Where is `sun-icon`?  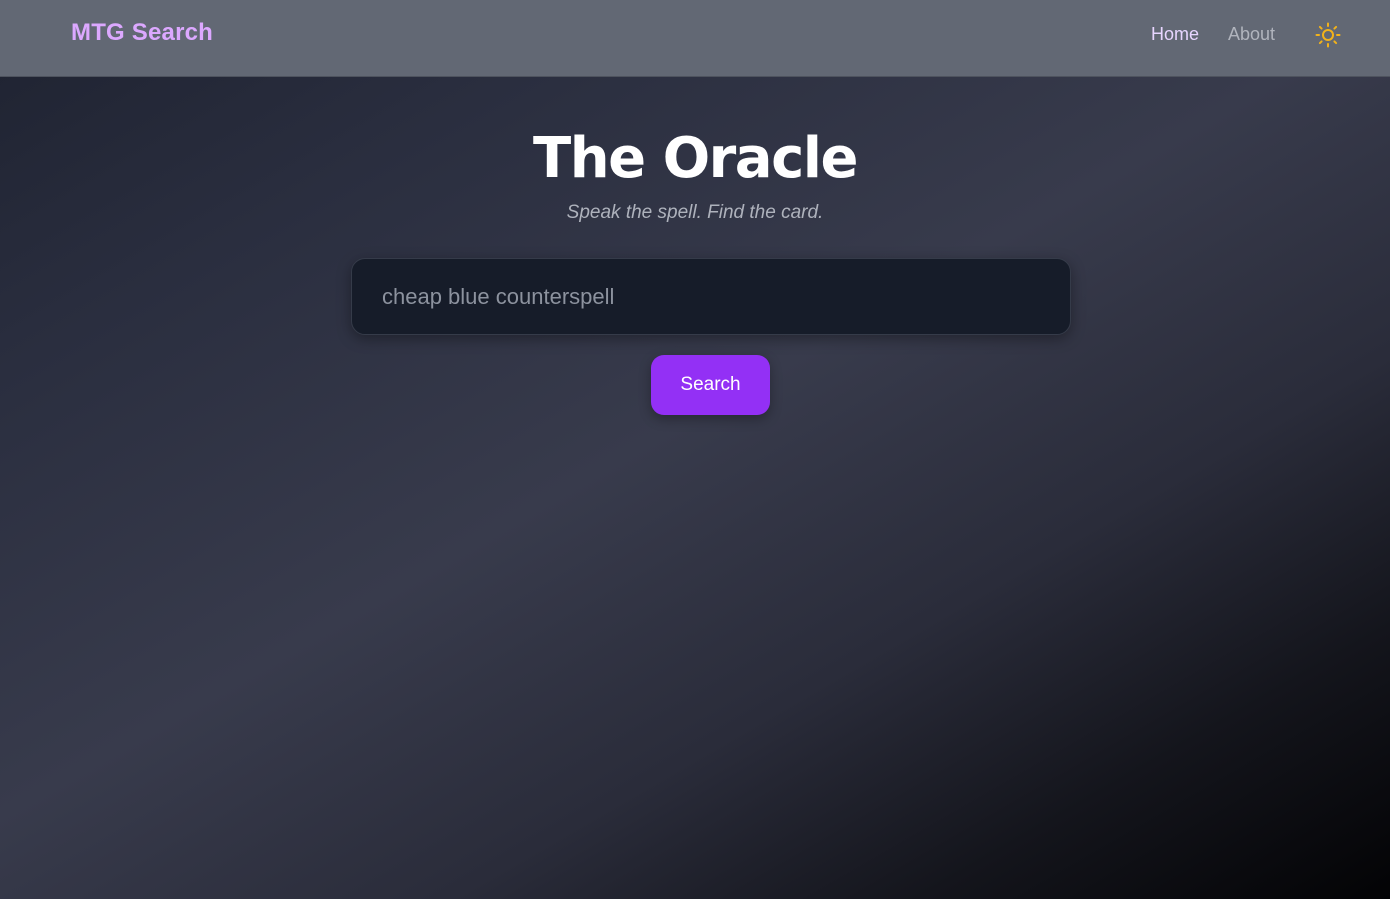
sun-icon is located at coordinates (1328, 35).